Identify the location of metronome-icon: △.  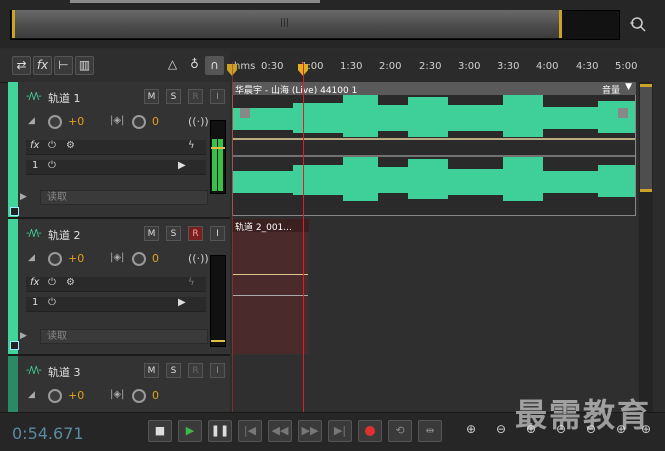
(172, 65).